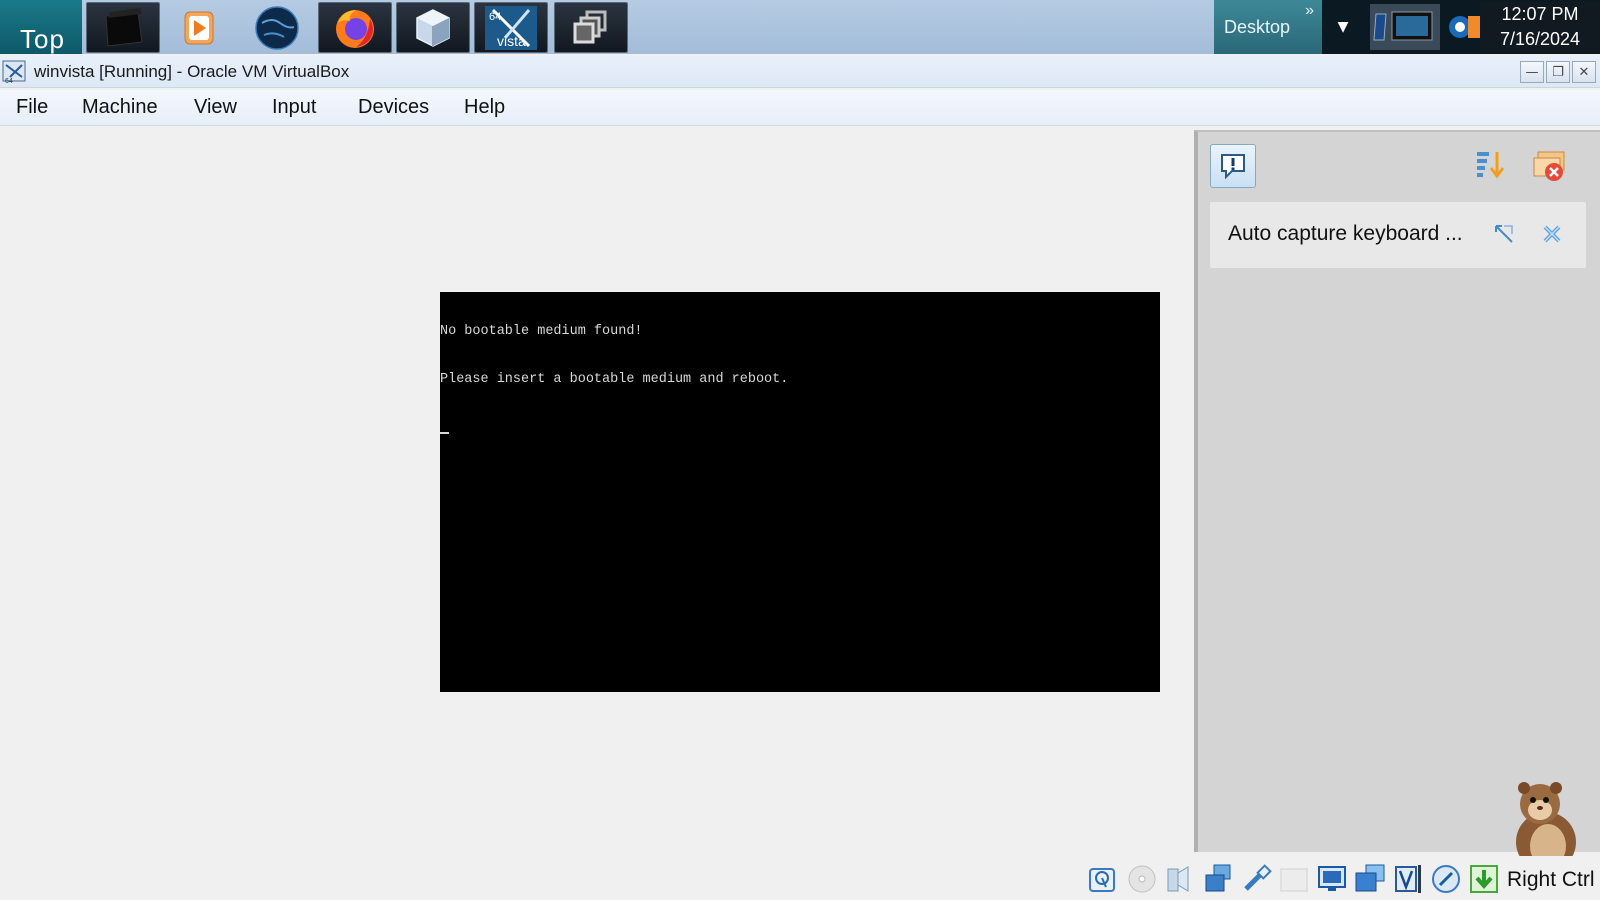 The width and height of the screenshot is (1600, 900). I want to click on stacked-windows-icon, so click(590, 26).